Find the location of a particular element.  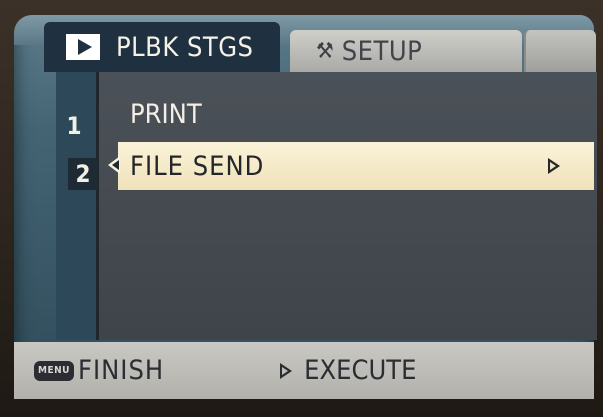

menu-button-icon: MENU is located at coordinates (54, 370).